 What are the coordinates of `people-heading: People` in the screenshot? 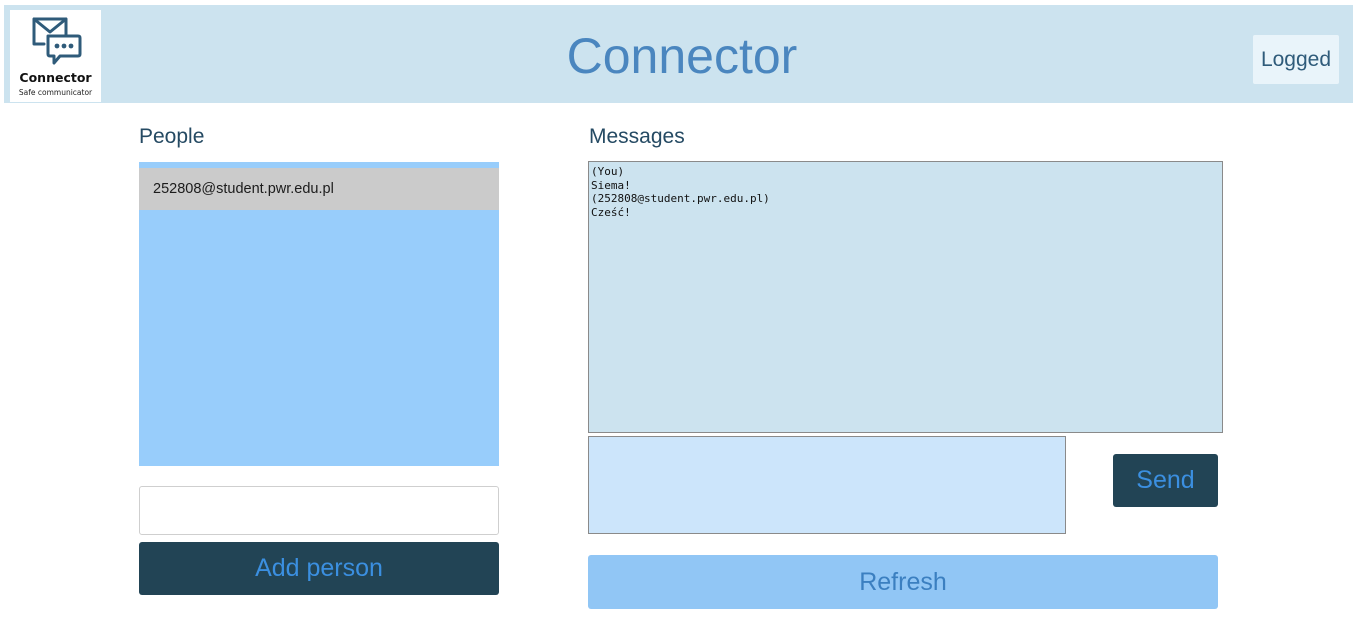 It's located at (172, 136).